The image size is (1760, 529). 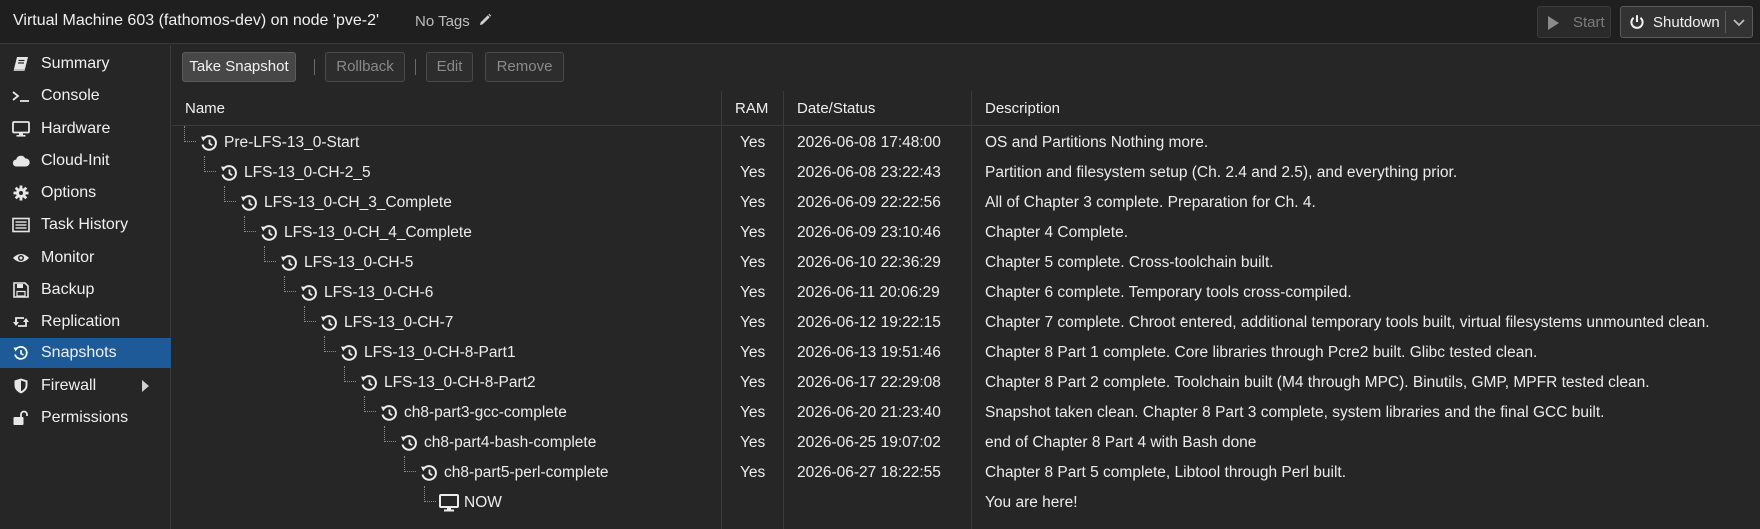 I want to click on column-header-date: Date/Status, so click(x=836, y=108).